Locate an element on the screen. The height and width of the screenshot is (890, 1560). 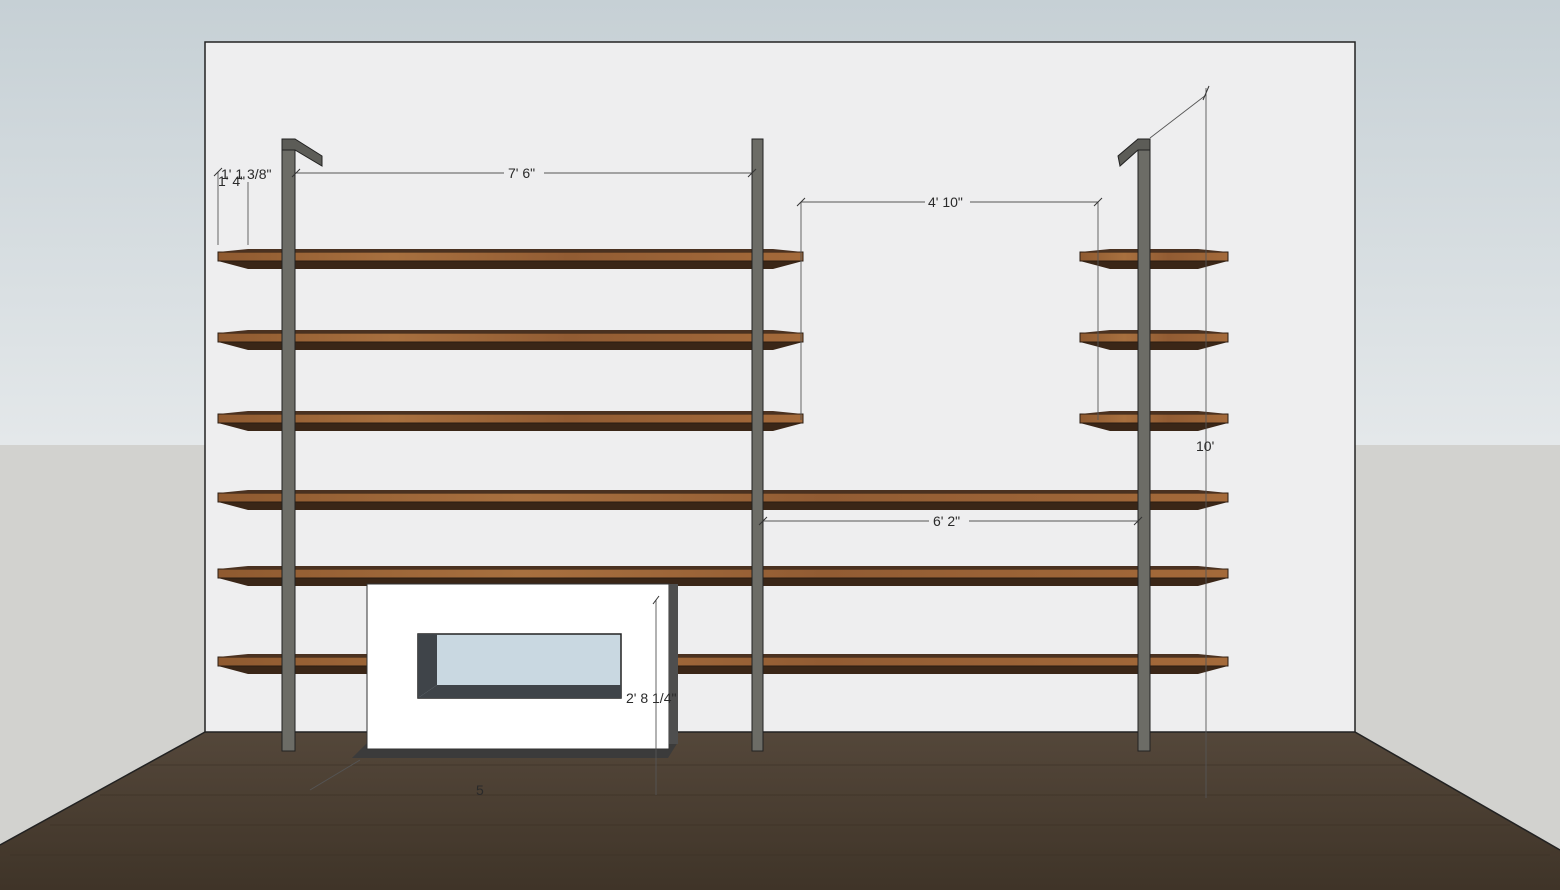
shelf-upper-left-3-underside is located at coordinates (510, 427).